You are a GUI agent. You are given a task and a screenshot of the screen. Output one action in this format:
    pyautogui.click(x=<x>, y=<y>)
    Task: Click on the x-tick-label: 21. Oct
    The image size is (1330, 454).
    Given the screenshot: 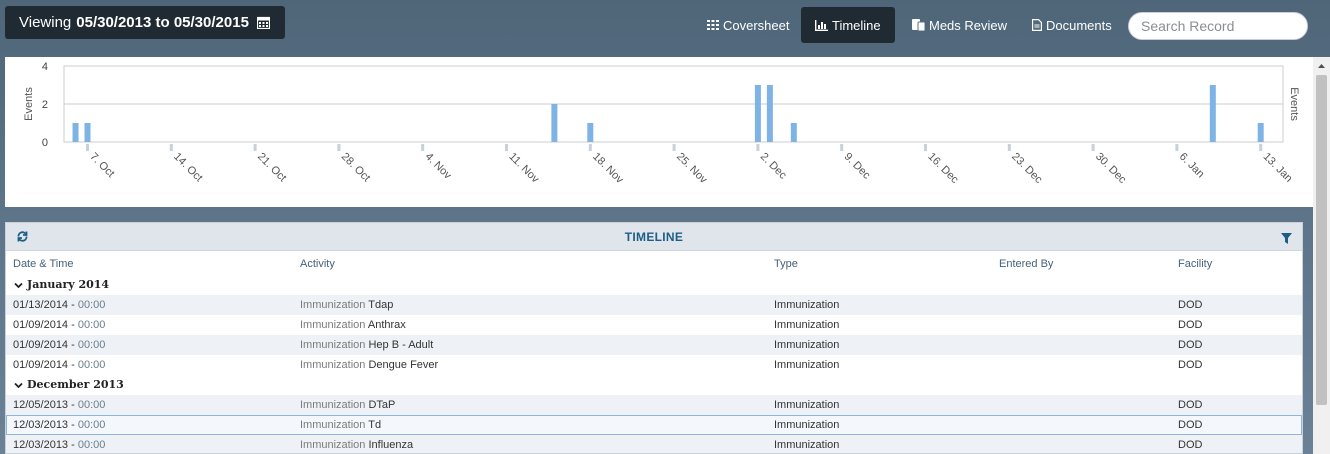 What is the action you would take?
    pyautogui.click(x=272, y=168)
    